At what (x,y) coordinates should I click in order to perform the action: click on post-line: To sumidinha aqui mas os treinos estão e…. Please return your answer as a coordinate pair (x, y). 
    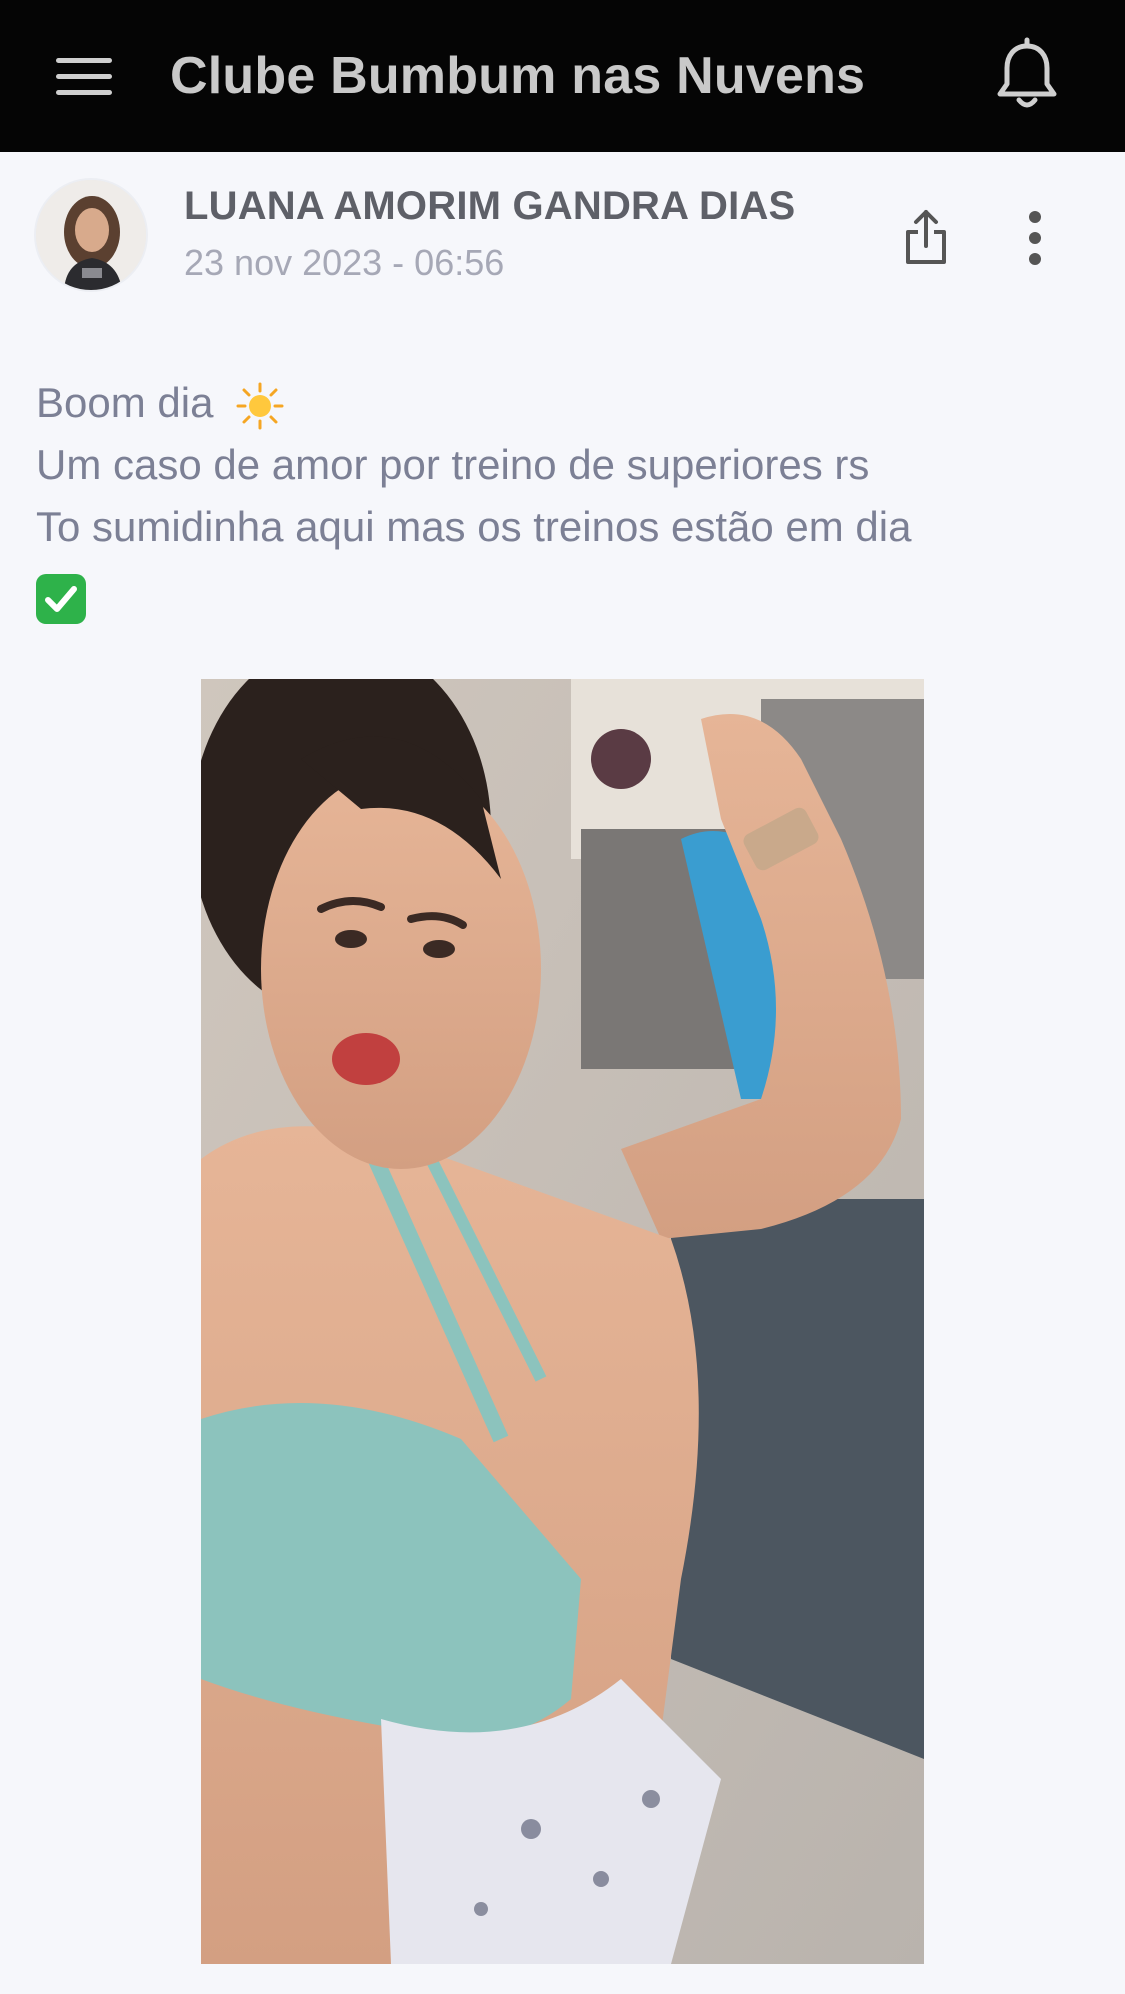
    Looking at the image, I should click on (474, 526).